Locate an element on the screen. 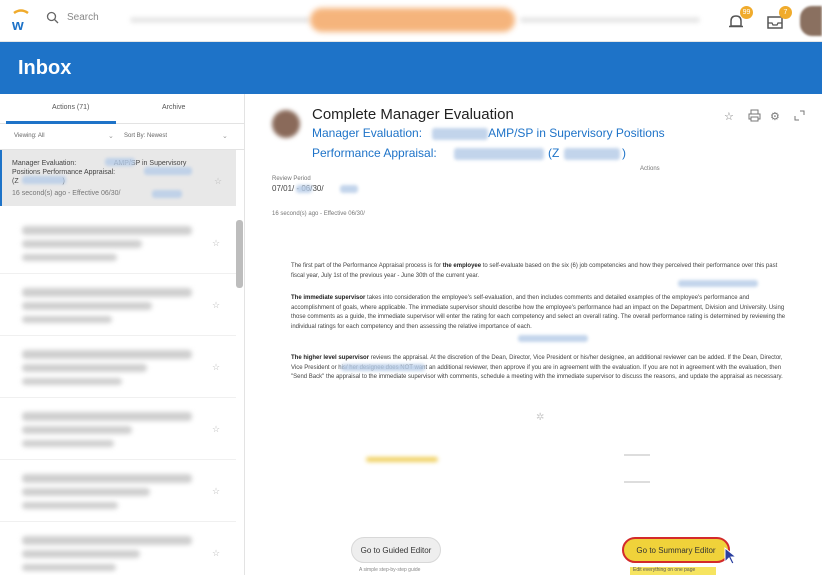  paragraph-bold: The immediate supervisor is located at coordinates (328, 298).